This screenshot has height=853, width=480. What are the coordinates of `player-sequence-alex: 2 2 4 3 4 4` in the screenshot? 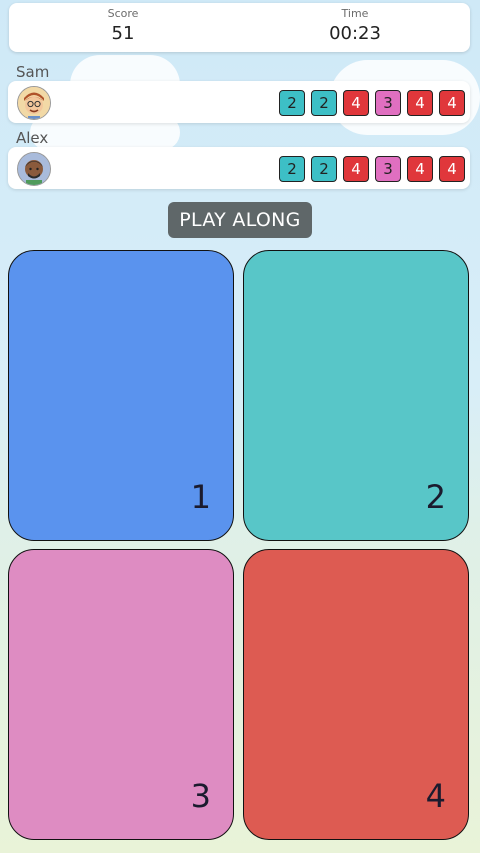 It's located at (372, 169).